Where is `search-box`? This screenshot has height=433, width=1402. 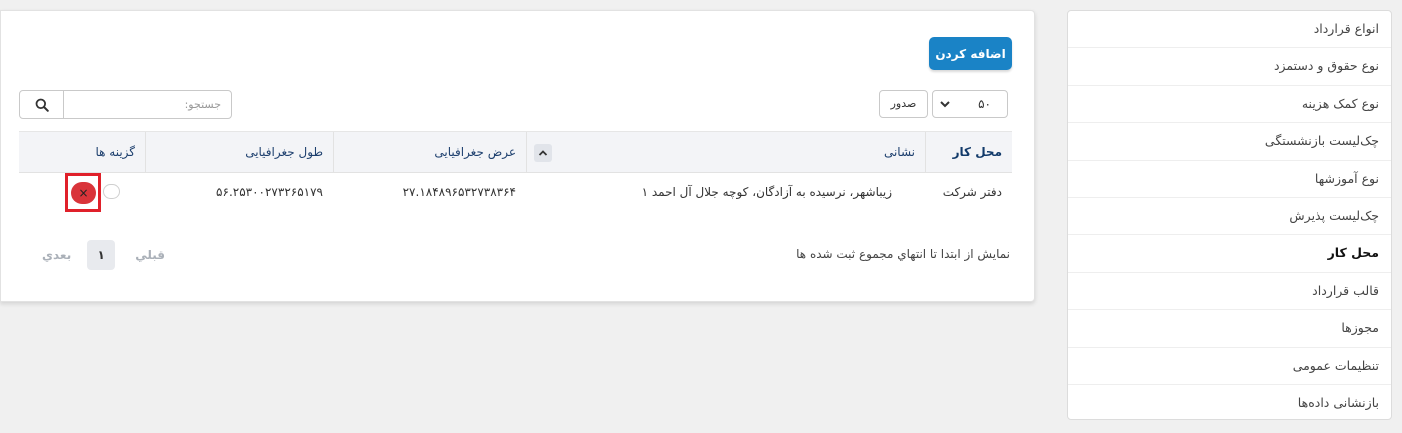
search-box is located at coordinates (125, 104).